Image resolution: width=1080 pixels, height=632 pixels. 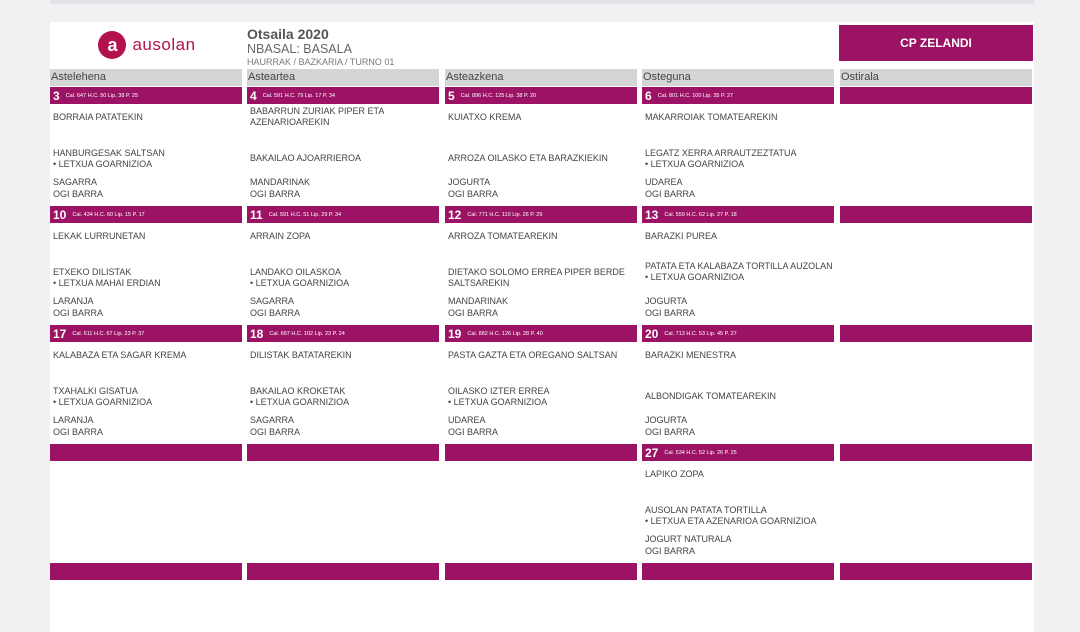 What do you see at coordinates (738, 214) in the screenshot?
I see `day-bar: 13 Cal. 559 H.C. 62 Lip. 27 P. 18` at bounding box center [738, 214].